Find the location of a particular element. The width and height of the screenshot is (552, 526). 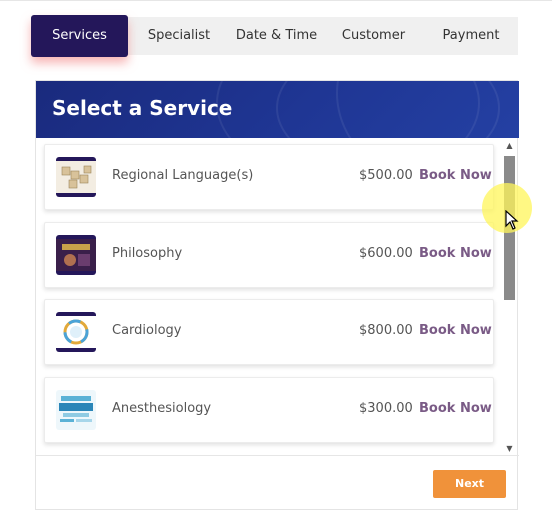

service-item-cardiology: Cardiology $800.00 Book Now is located at coordinates (269, 332).